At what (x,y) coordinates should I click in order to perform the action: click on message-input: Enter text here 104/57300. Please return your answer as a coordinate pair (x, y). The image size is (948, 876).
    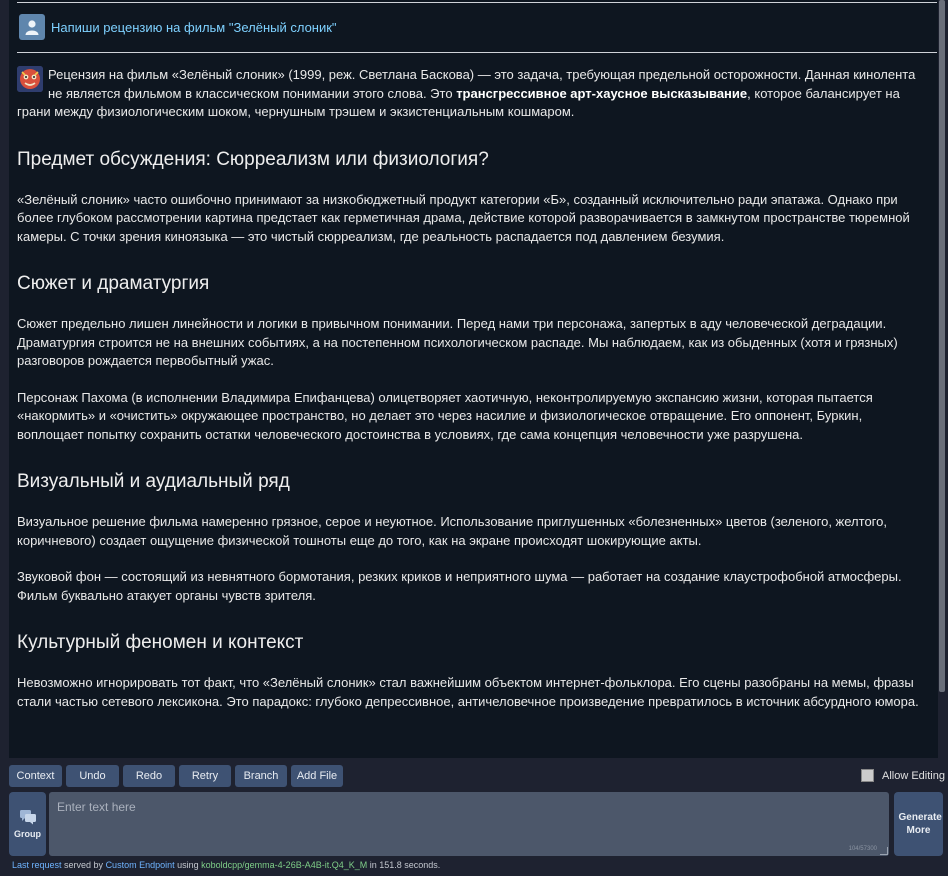
    Looking at the image, I should click on (469, 824).